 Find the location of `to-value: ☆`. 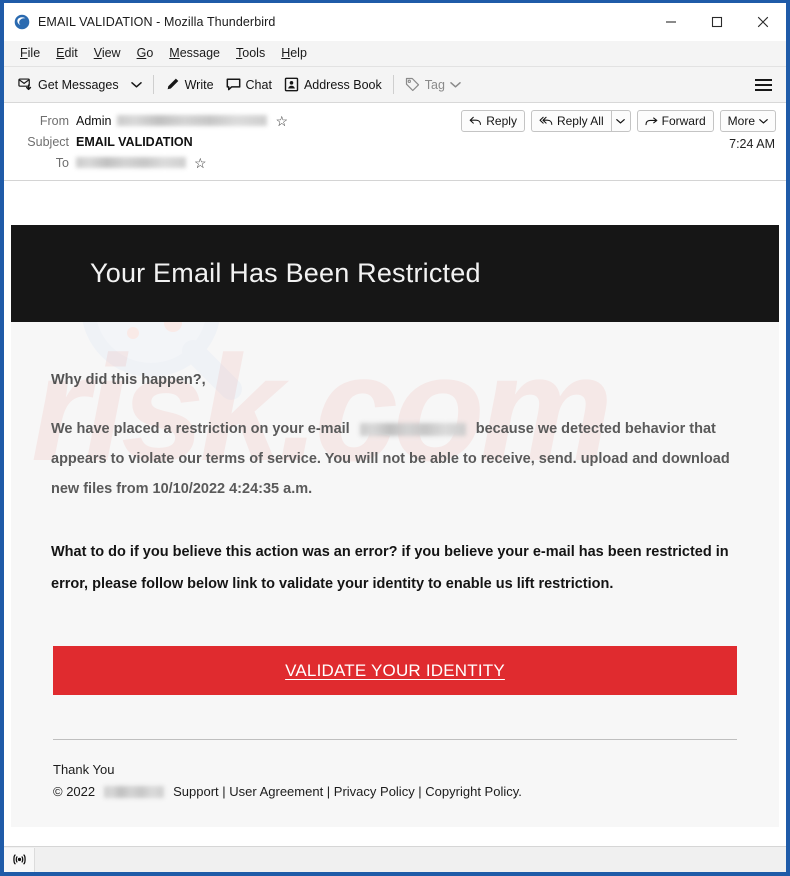

to-value: ☆ is located at coordinates (141, 163).